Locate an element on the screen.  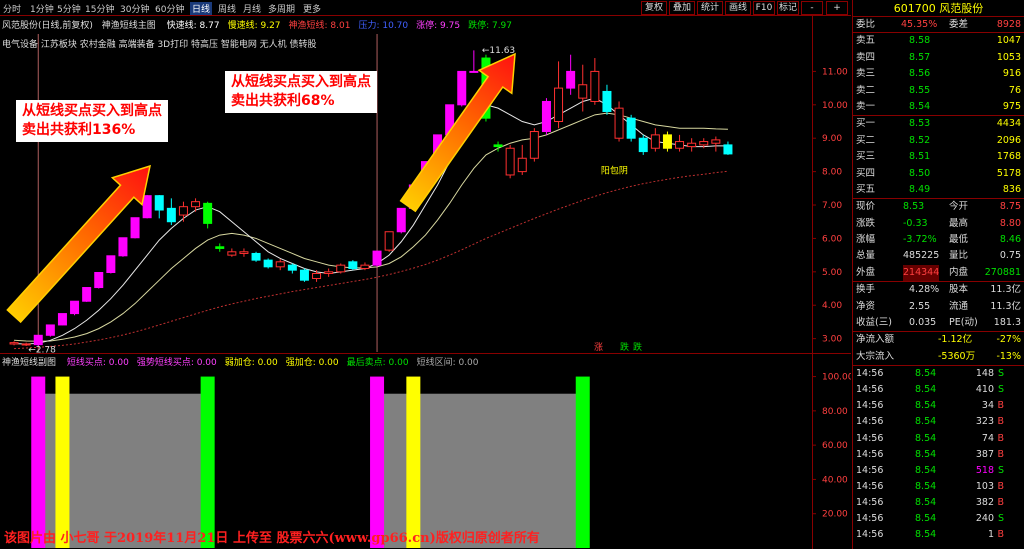
period-tab-10: 更多 is located at coordinates (312, 8).